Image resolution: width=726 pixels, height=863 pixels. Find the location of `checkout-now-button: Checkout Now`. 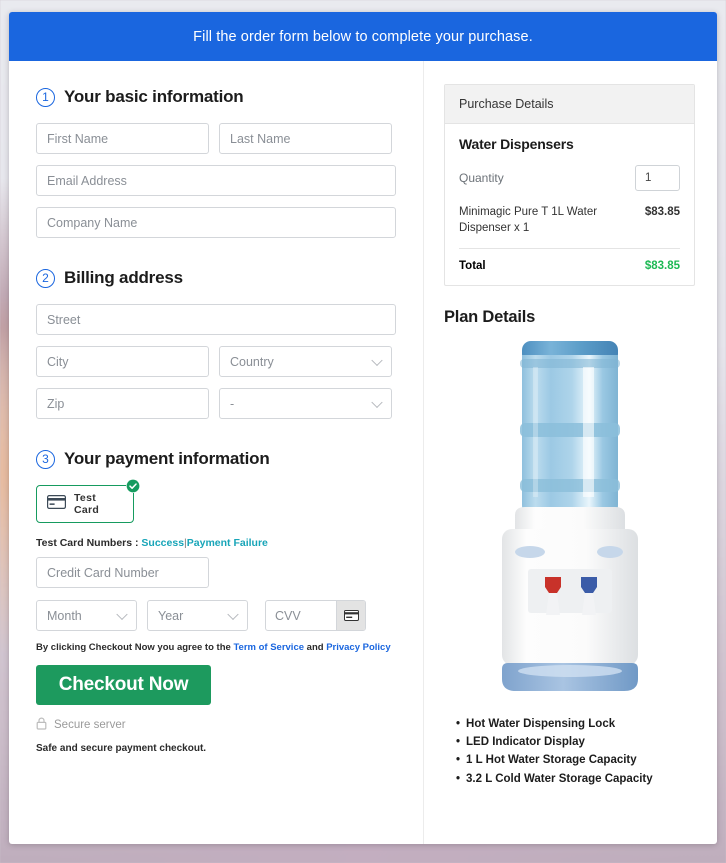

checkout-now-button: Checkout Now is located at coordinates (123, 685).